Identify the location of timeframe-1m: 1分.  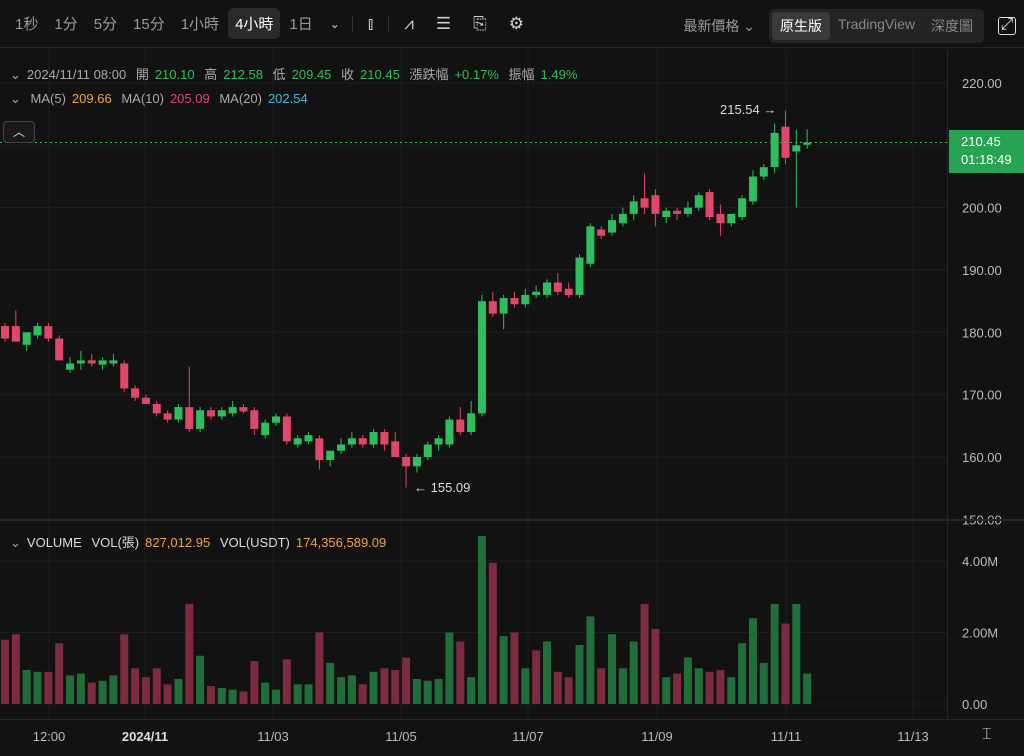
(65, 23).